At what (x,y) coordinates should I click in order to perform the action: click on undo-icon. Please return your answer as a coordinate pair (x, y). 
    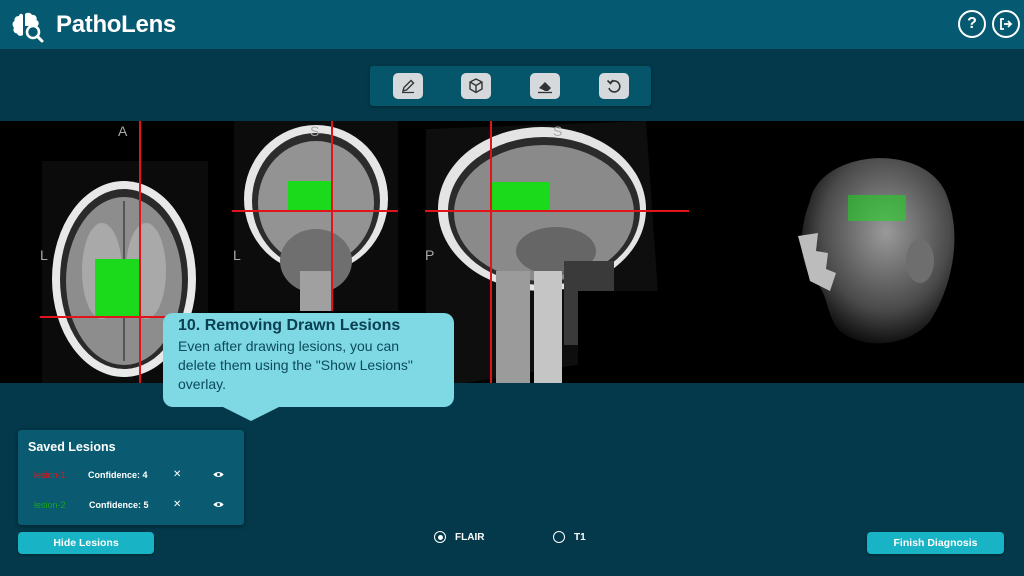
    Looking at the image, I should click on (613, 86).